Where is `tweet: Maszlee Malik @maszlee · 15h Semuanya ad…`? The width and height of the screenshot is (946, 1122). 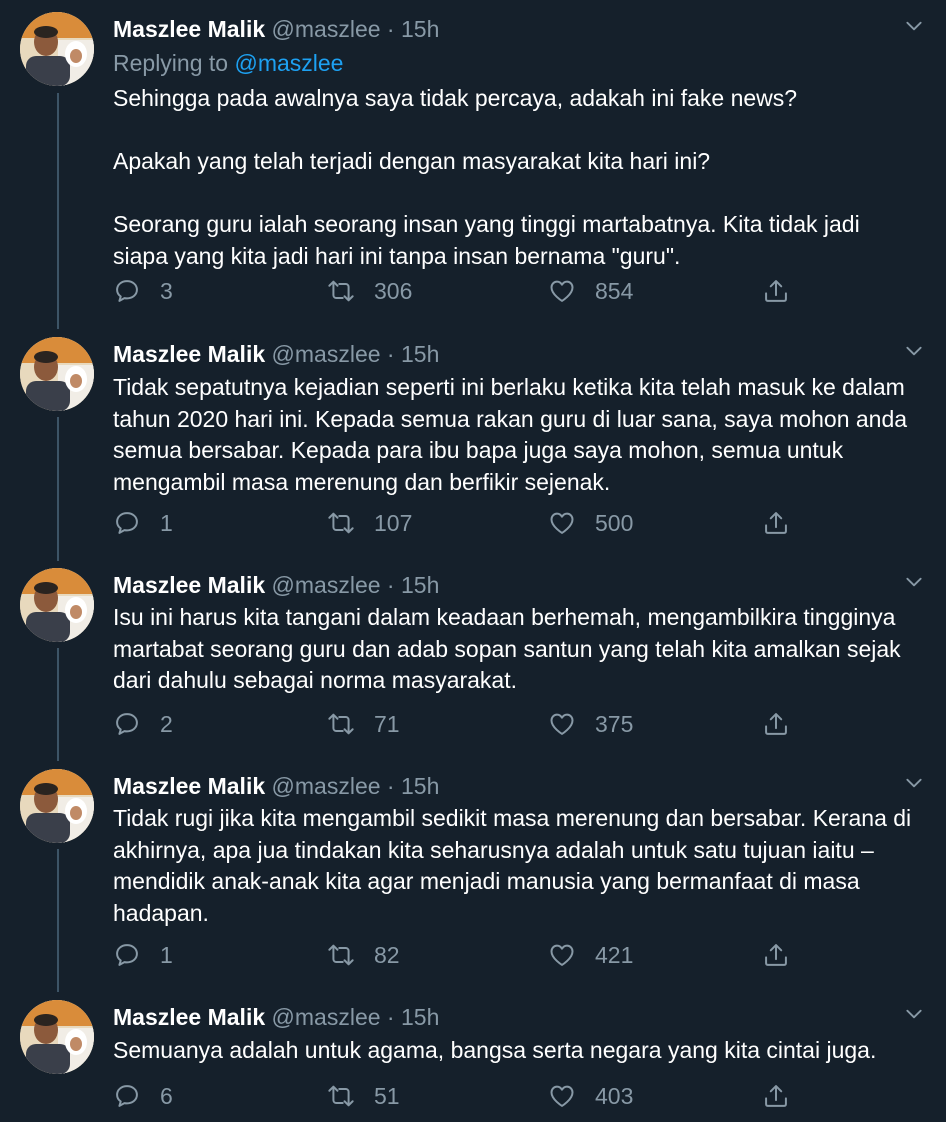
tweet: Maszlee Malik @maszlee · 15h Semuanya ad… is located at coordinates (473, 1060).